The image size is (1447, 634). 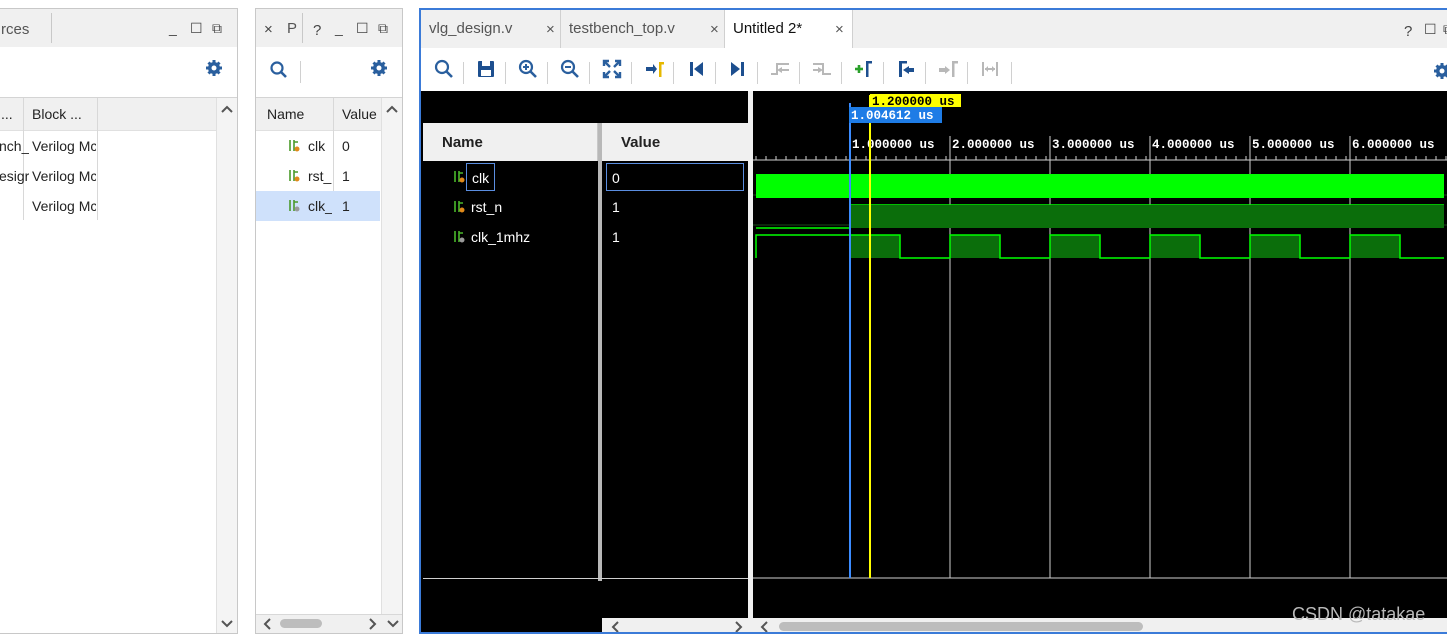 I want to click on table-row: Verilog Mc, so click(x=118, y=206).